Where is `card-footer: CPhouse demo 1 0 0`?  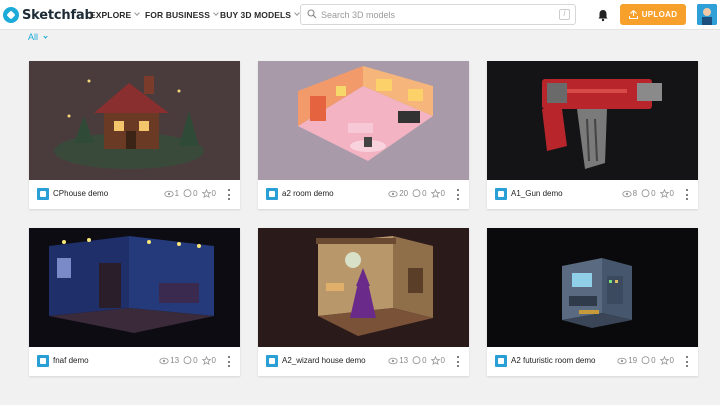
card-footer: CPhouse demo 1 0 0 is located at coordinates (134, 194).